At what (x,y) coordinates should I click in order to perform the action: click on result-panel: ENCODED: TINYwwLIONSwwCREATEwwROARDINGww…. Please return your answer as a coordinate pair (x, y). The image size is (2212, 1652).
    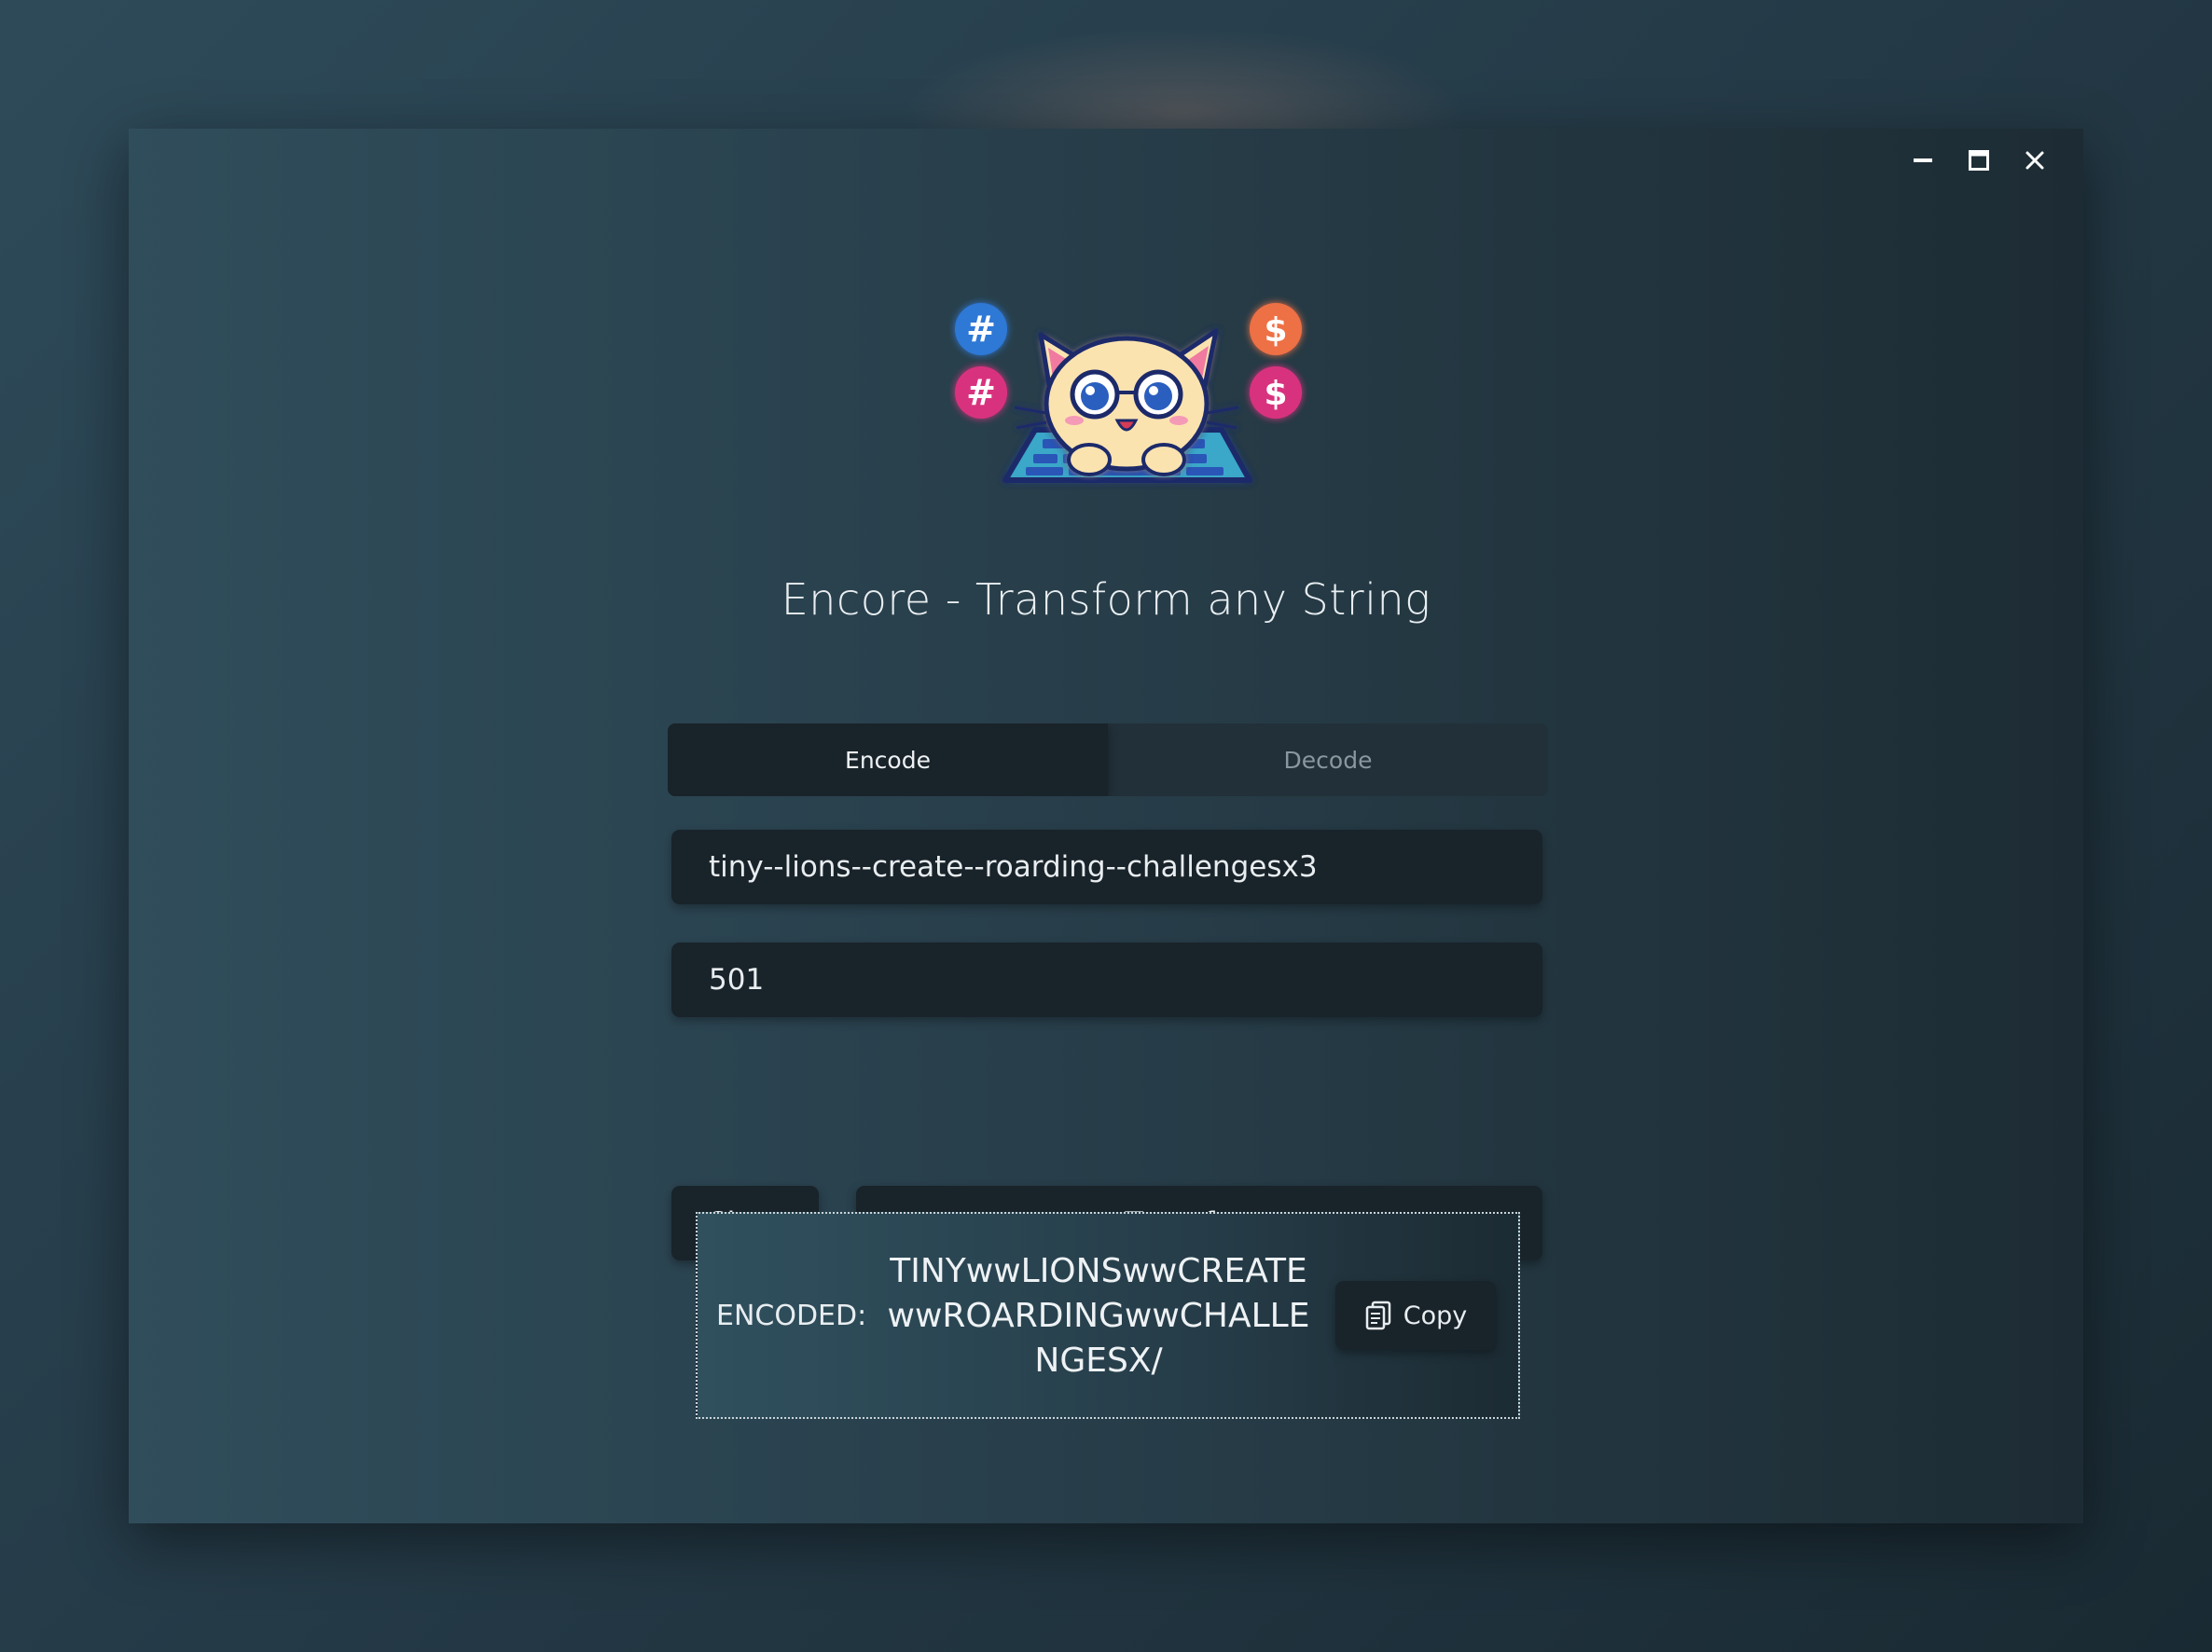
    Looking at the image, I should click on (1108, 1315).